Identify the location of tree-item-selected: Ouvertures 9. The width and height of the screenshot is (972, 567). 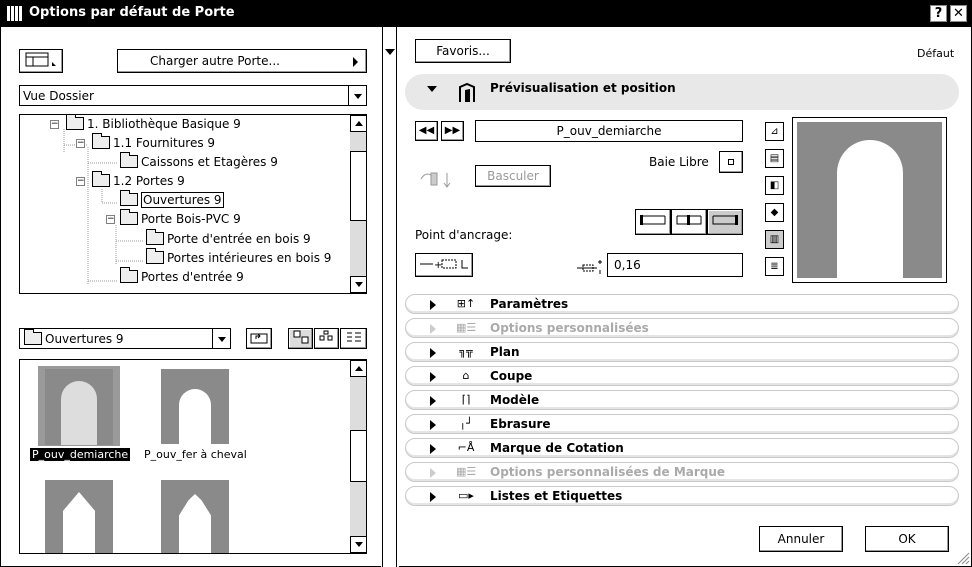
(172, 199).